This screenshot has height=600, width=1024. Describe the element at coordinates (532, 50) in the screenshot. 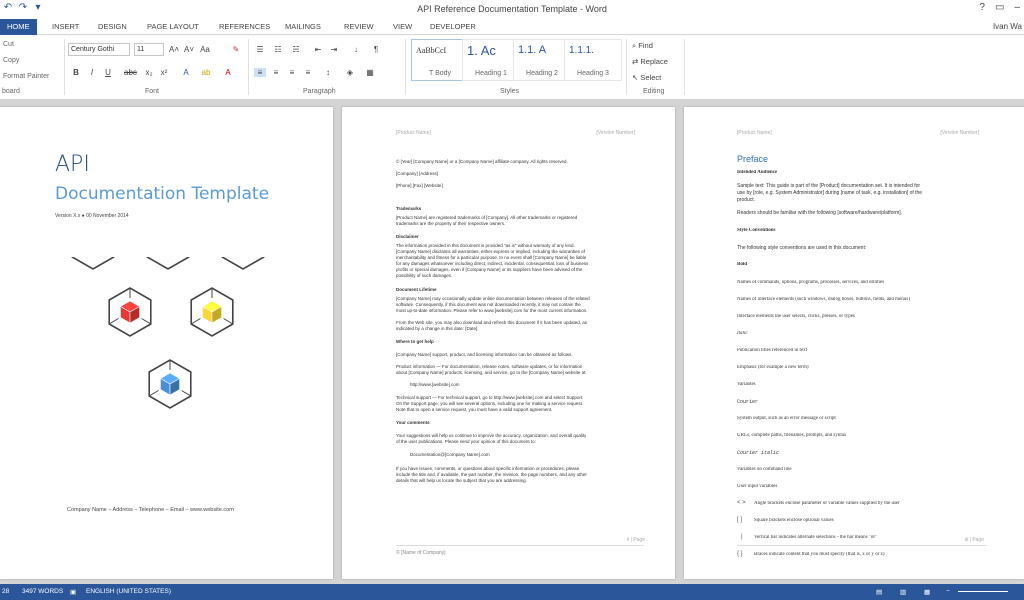

I see `style-preview: 1.1. A` at that location.